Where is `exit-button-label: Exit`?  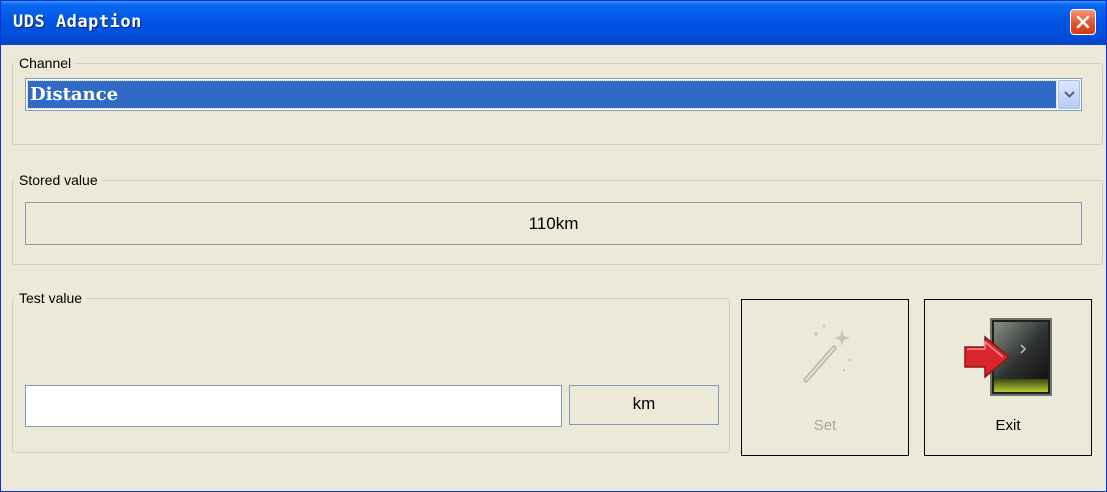
exit-button-label: Exit is located at coordinates (1008, 425).